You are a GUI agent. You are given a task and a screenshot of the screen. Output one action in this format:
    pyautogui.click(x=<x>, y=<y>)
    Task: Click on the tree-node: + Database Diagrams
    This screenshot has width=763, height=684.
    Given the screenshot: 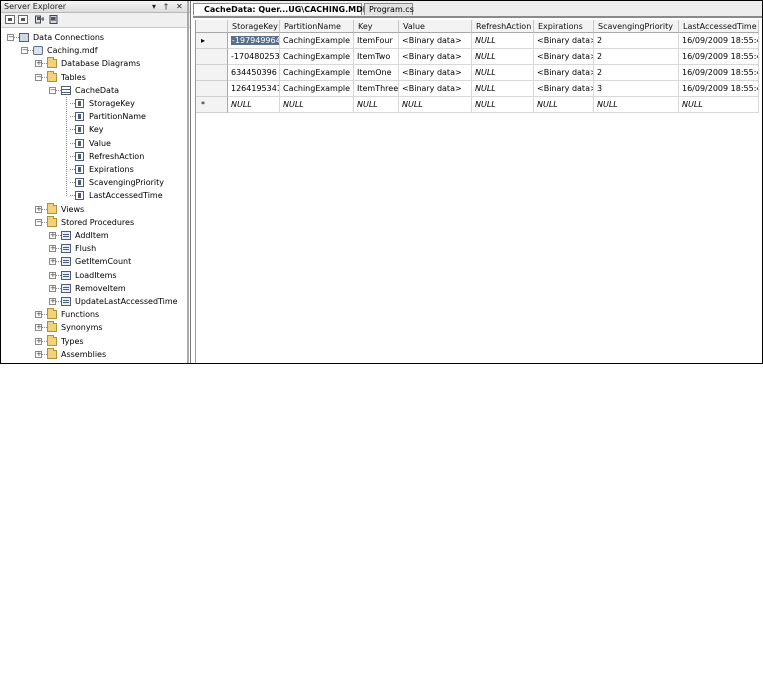 What is the action you would take?
    pyautogui.click(x=94, y=63)
    